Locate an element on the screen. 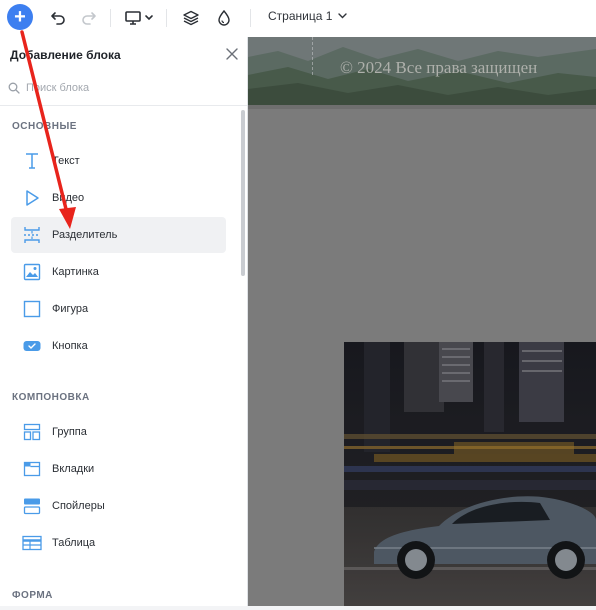 The height and width of the screenshot is (610, 596). redo-button is located at coordinates (89, 18).